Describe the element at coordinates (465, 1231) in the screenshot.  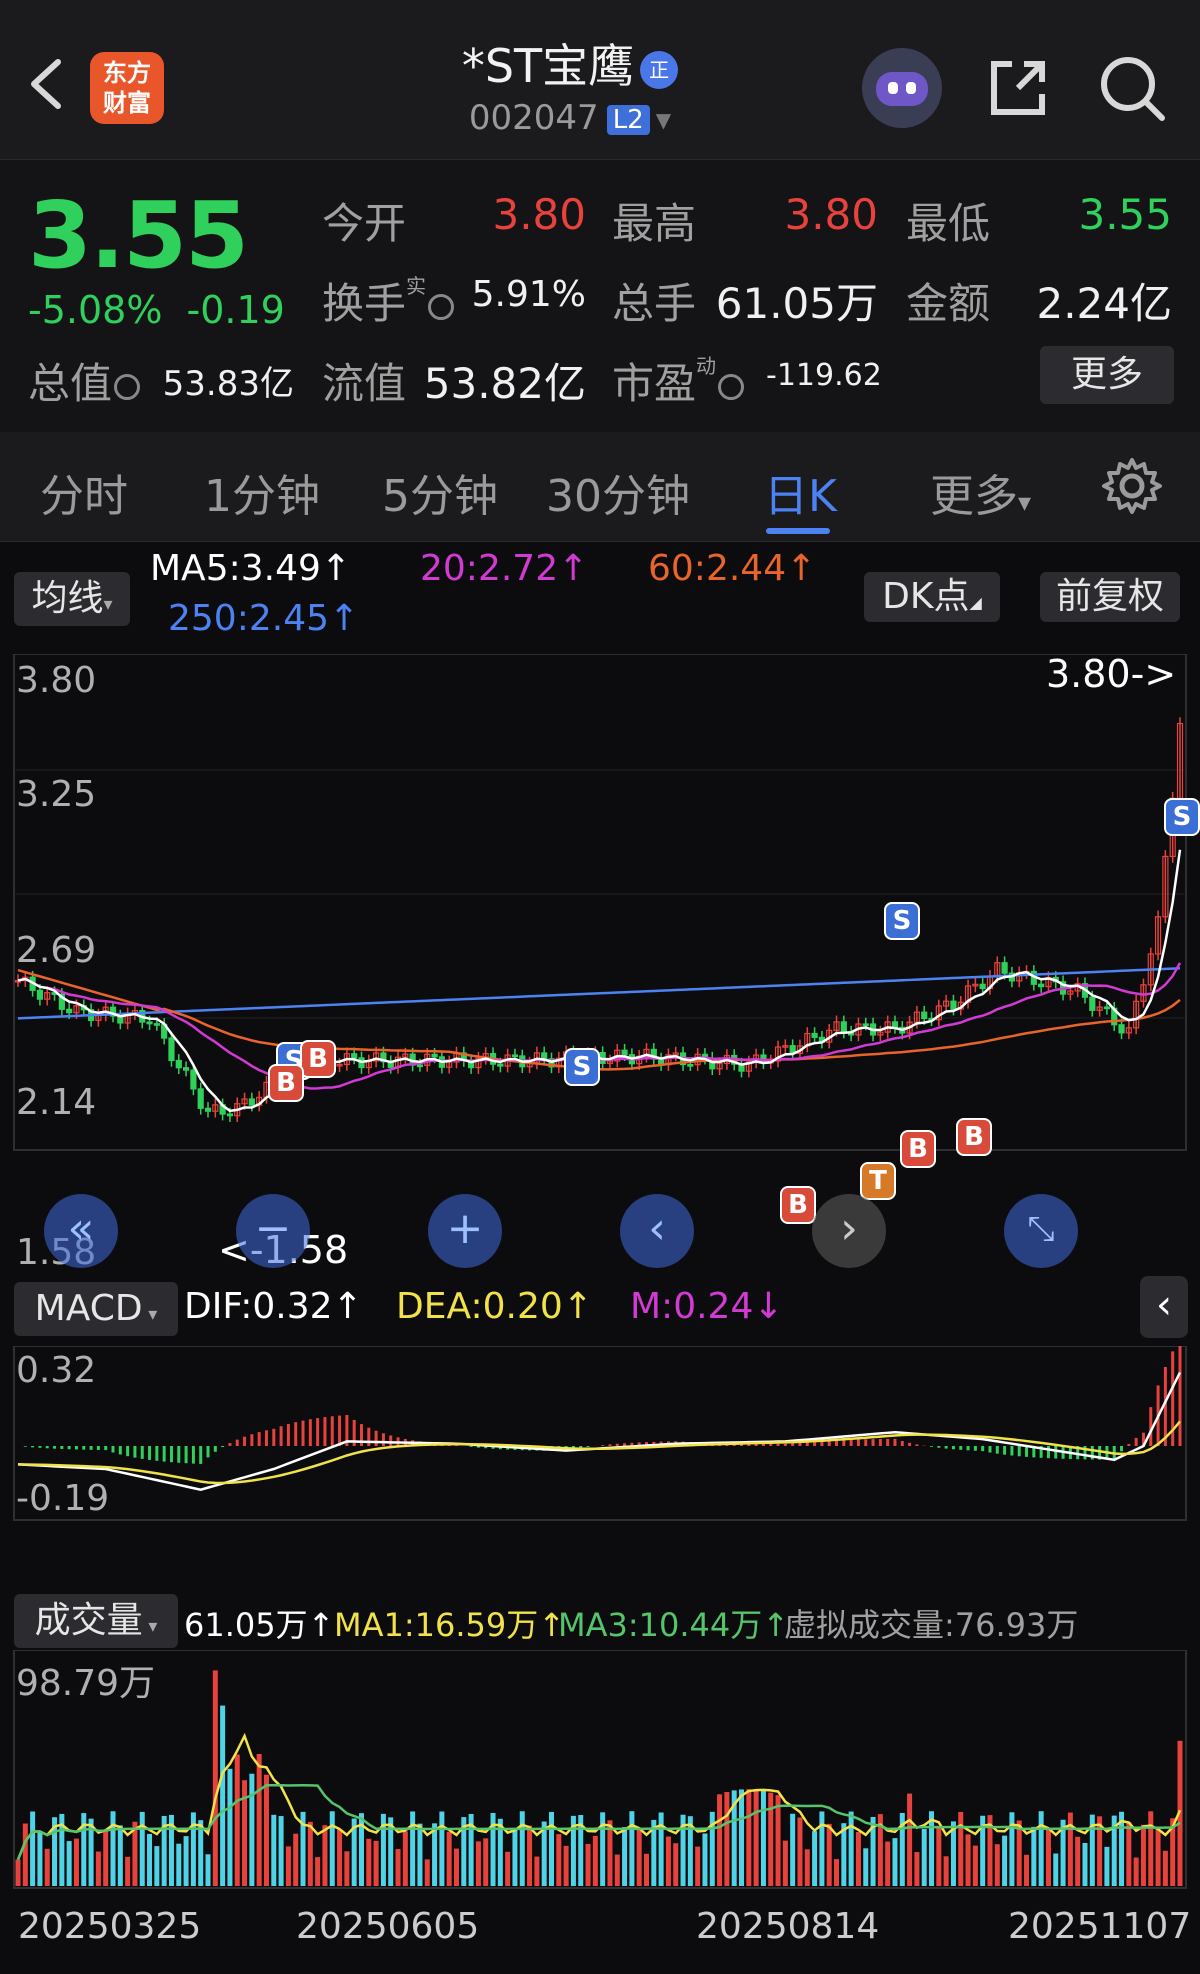
I see `zoom-in-icon: +` at that location.